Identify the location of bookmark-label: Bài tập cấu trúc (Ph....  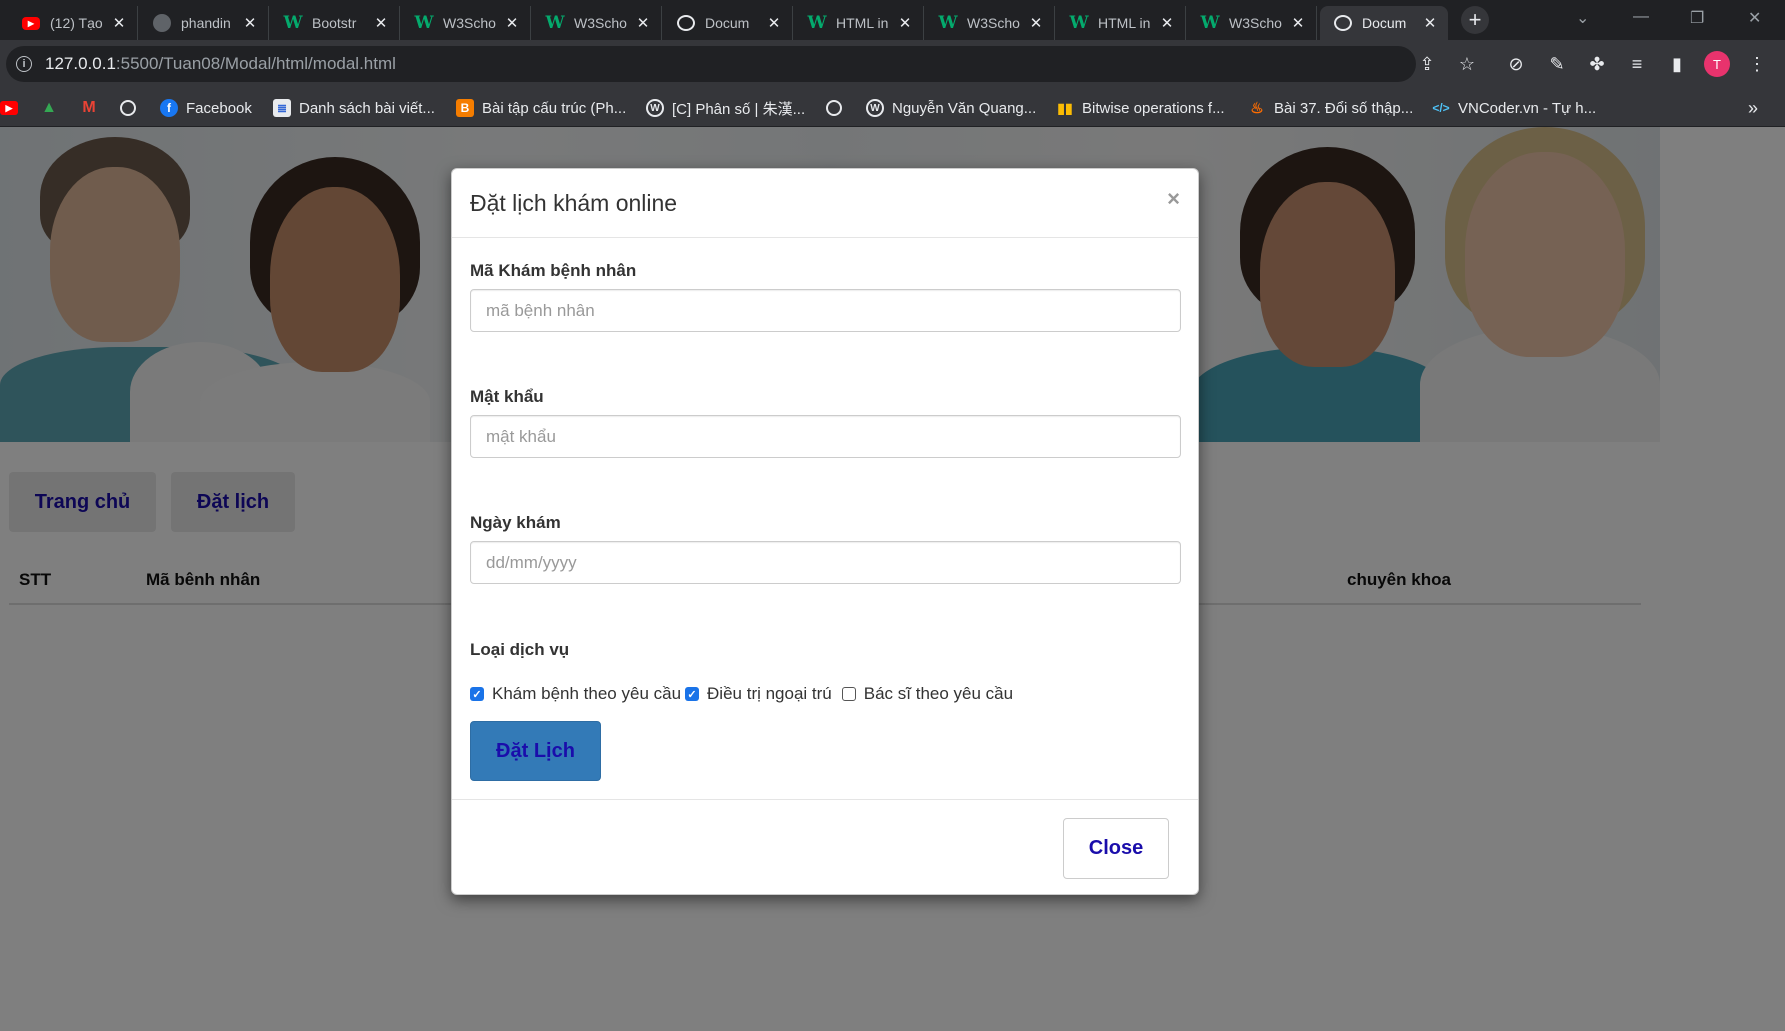
(554, 108).